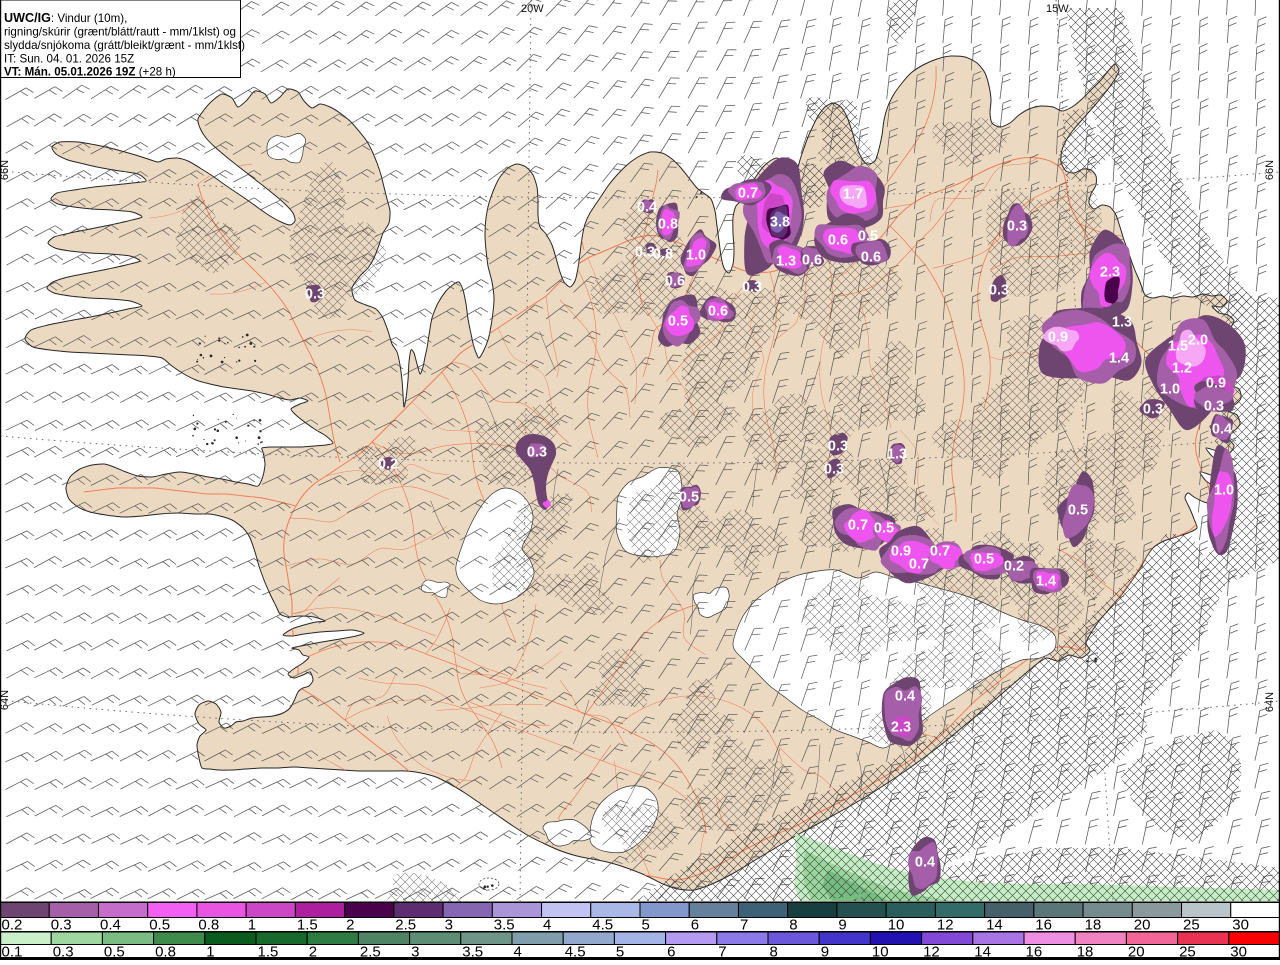 The height and width of the screenshot is (965, 1280). Describe the element at coordinates (532, 9) in the screenshot. I see `svg-text: 20W` at that location.